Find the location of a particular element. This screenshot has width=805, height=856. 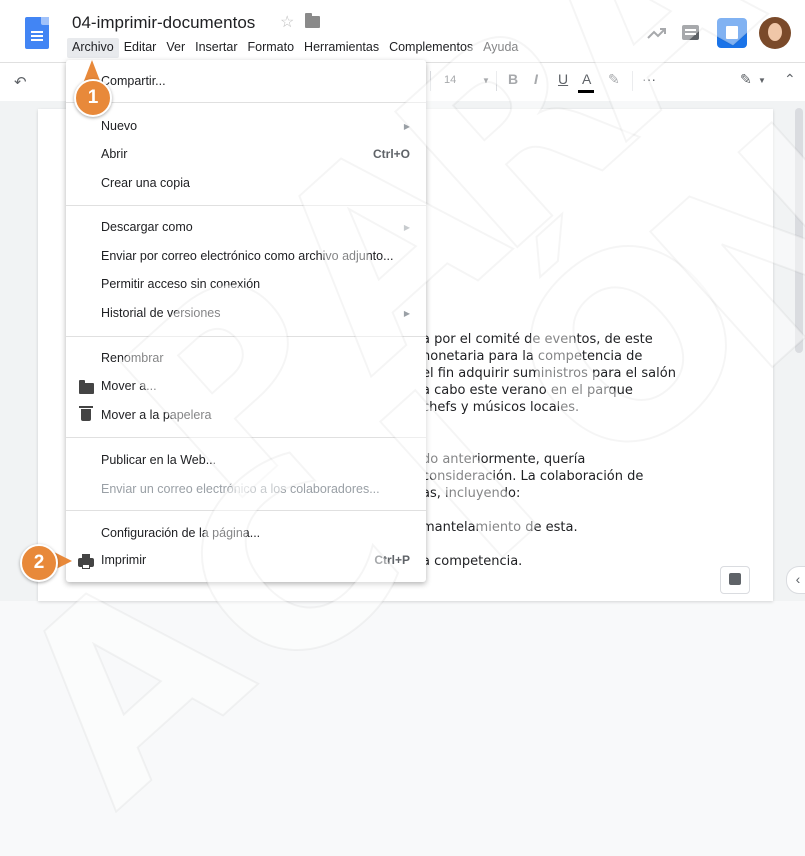

avatar is located at coordinates (775, 33).